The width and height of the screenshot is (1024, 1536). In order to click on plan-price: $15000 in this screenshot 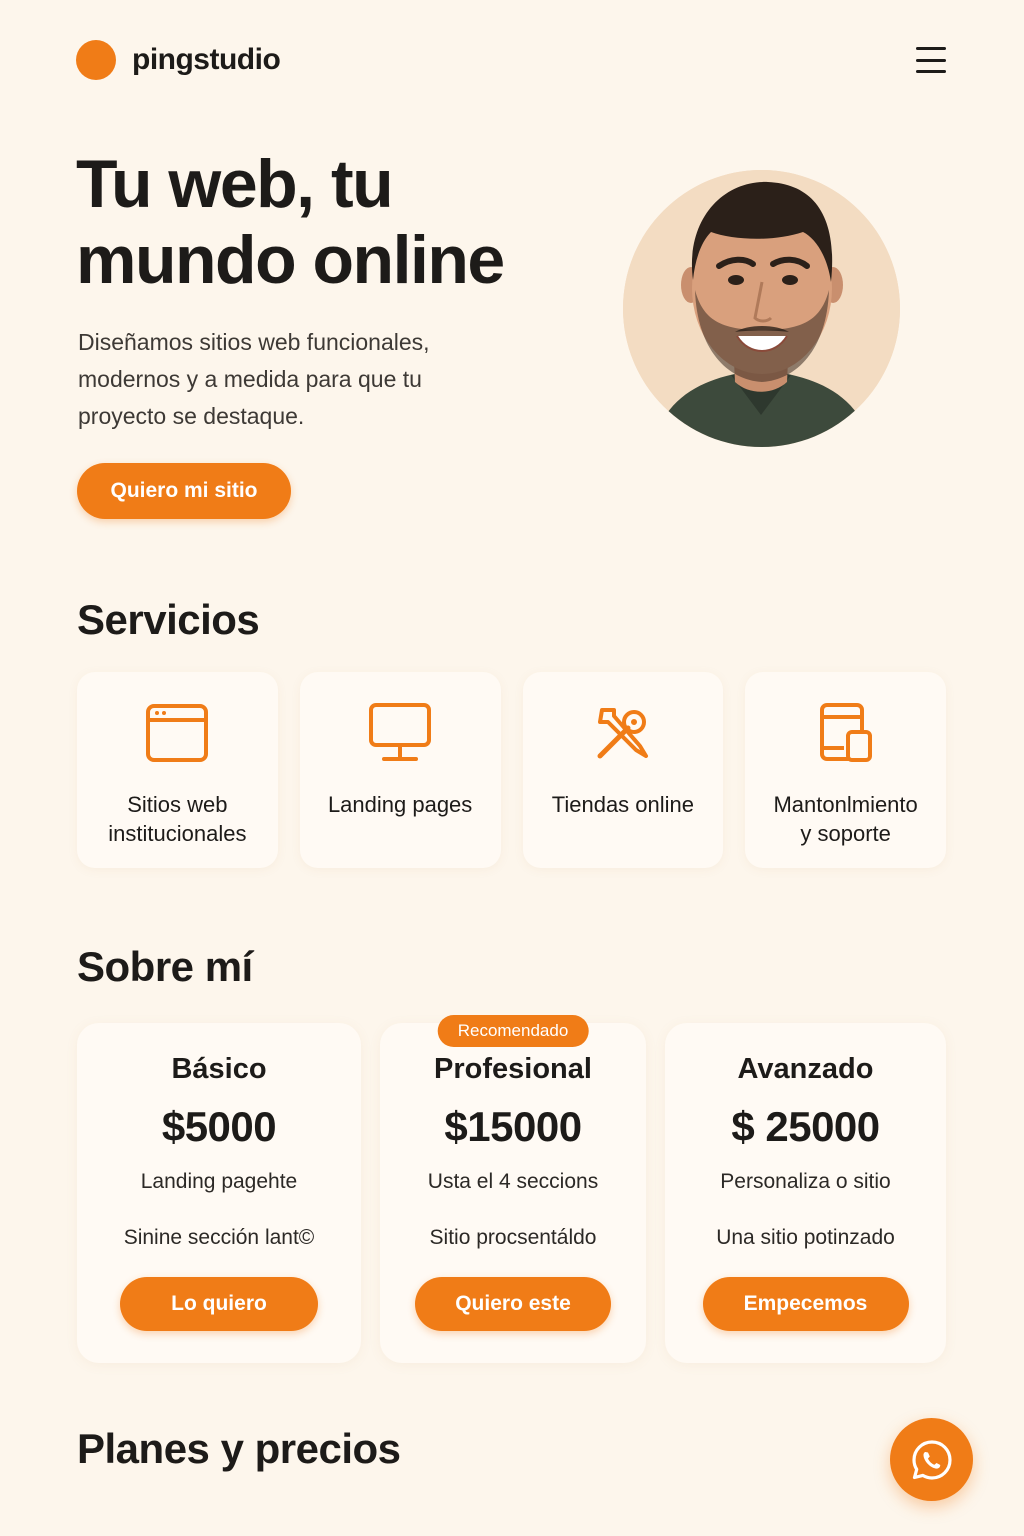, I will do `click(513, 1126)`.